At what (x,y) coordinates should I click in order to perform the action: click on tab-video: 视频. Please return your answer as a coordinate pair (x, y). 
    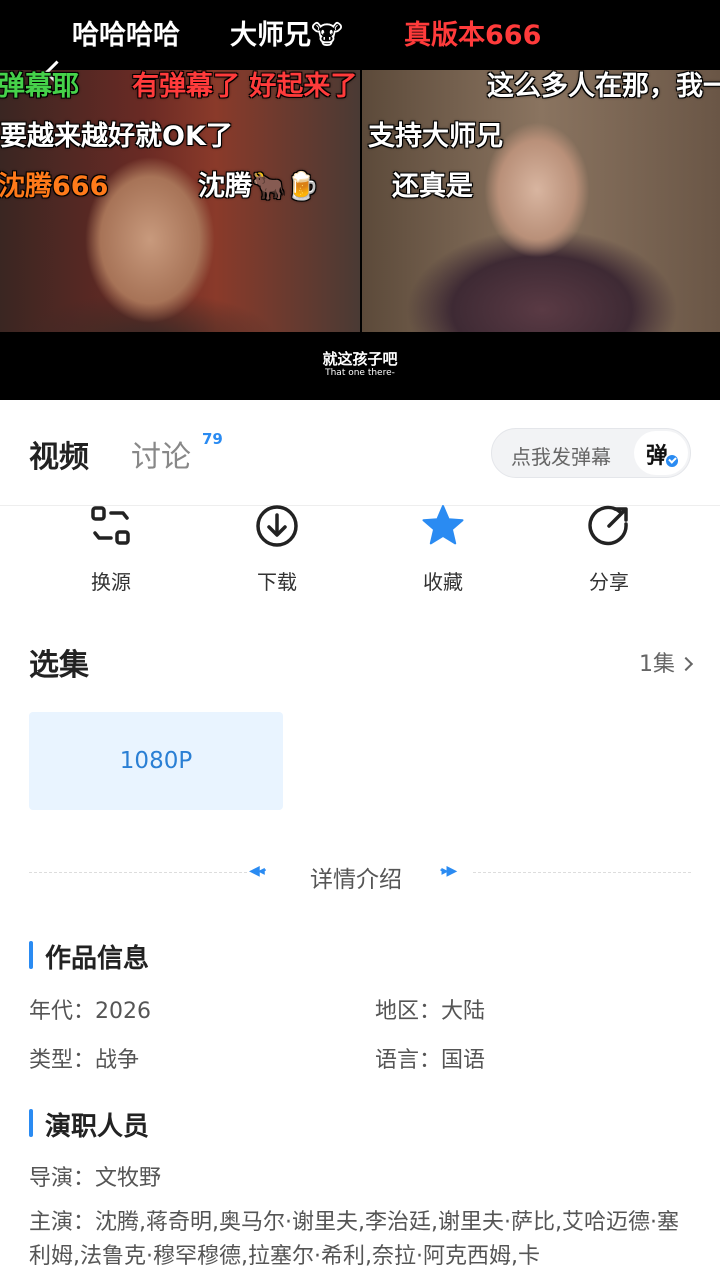
    Looking at the image, I should click on (59, 454).